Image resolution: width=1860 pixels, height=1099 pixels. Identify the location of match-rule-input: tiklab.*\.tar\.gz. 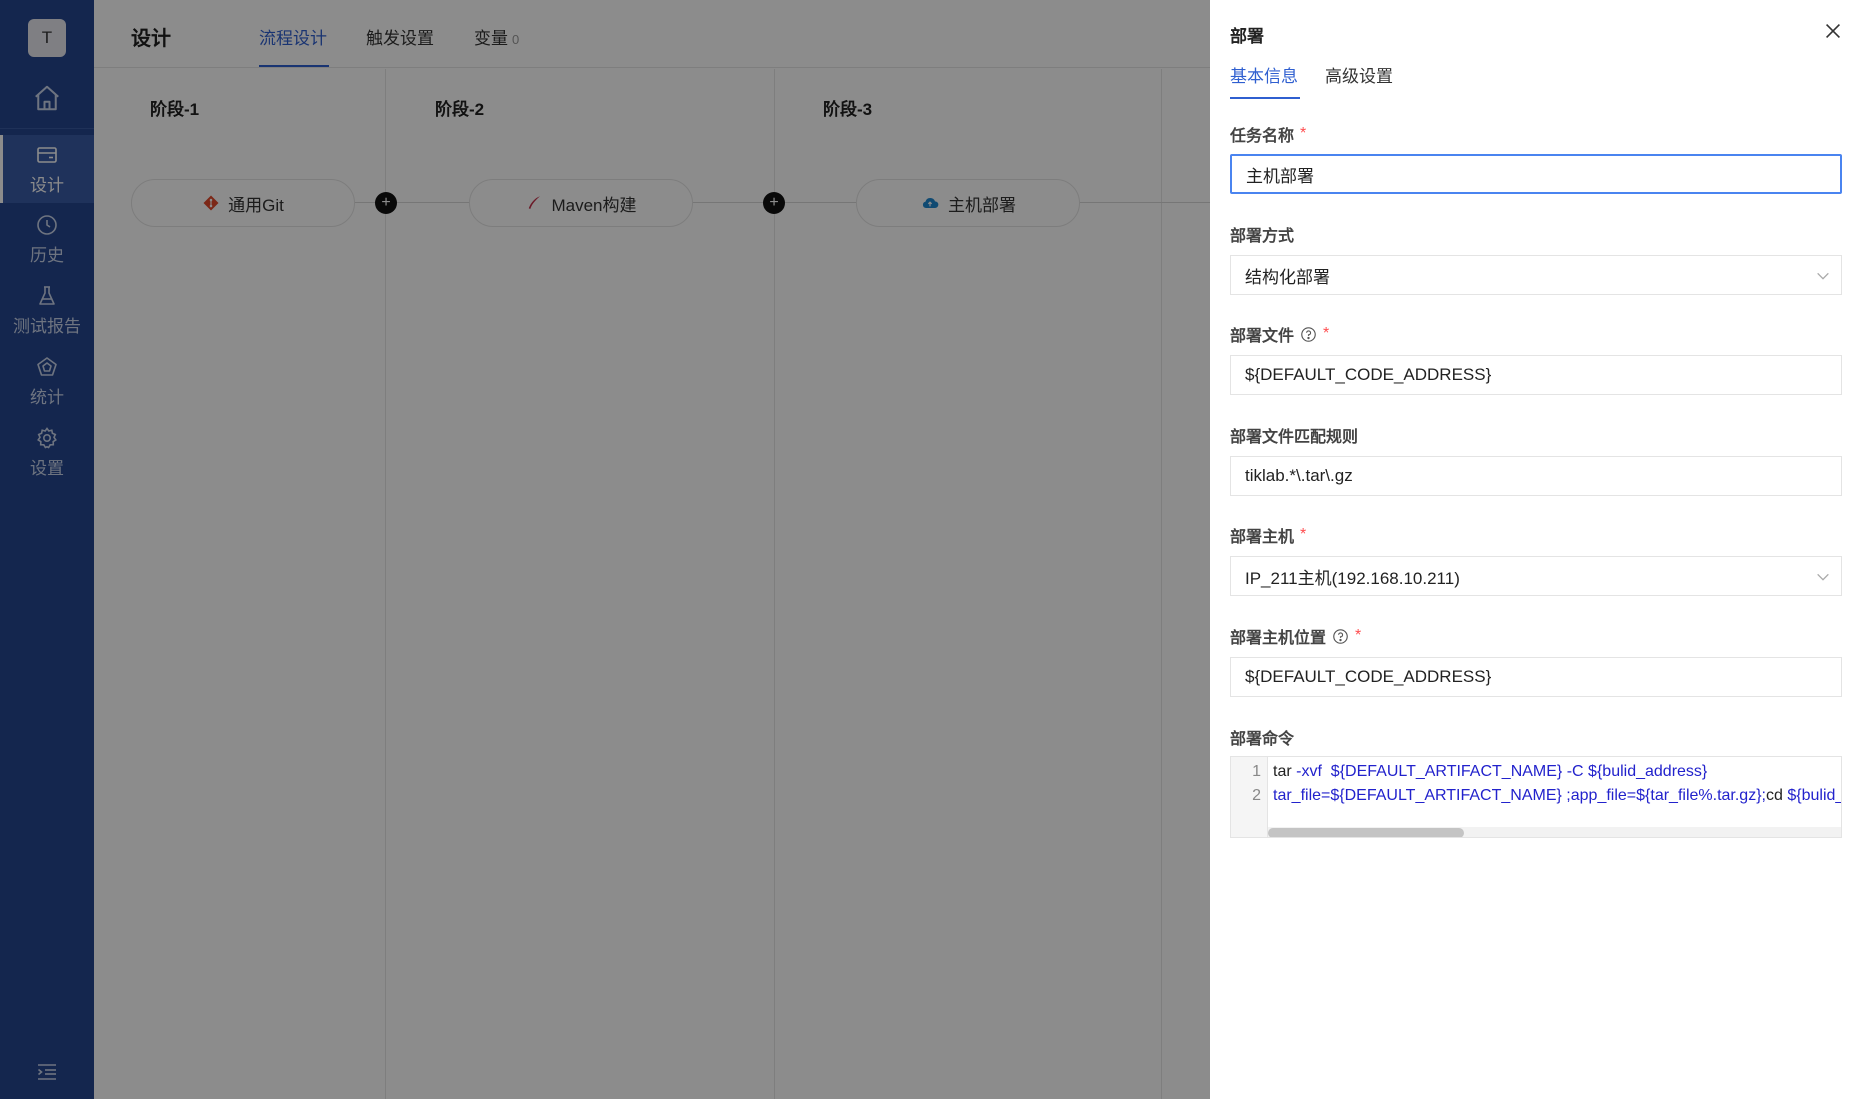
(1536, 476).